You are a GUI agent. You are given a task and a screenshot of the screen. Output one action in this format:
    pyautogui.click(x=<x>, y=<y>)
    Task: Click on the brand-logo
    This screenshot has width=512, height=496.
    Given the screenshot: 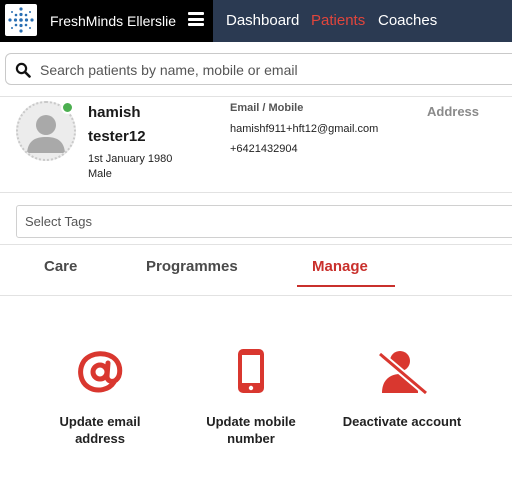 What is the action you would take?
    pyautogui.click(x=21, y=20)
    